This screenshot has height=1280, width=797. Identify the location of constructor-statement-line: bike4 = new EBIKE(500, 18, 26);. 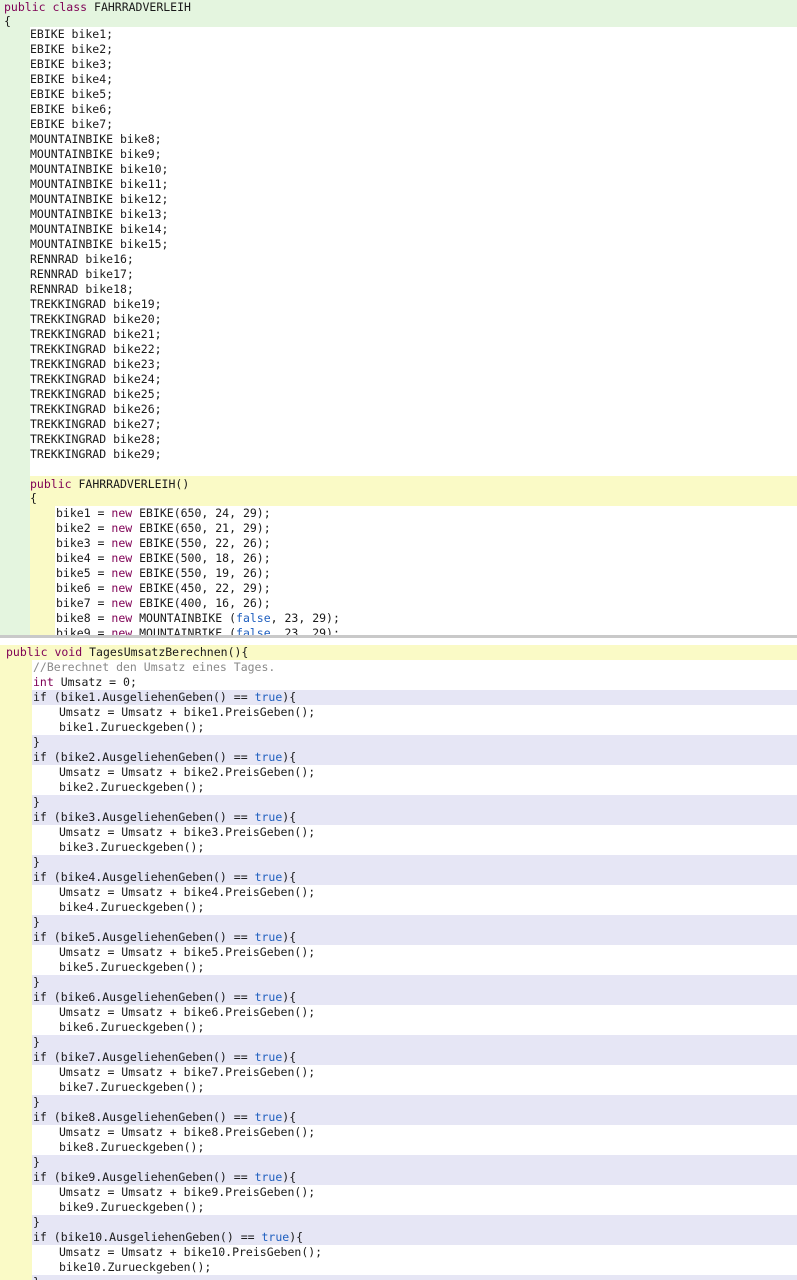
(163, 558).